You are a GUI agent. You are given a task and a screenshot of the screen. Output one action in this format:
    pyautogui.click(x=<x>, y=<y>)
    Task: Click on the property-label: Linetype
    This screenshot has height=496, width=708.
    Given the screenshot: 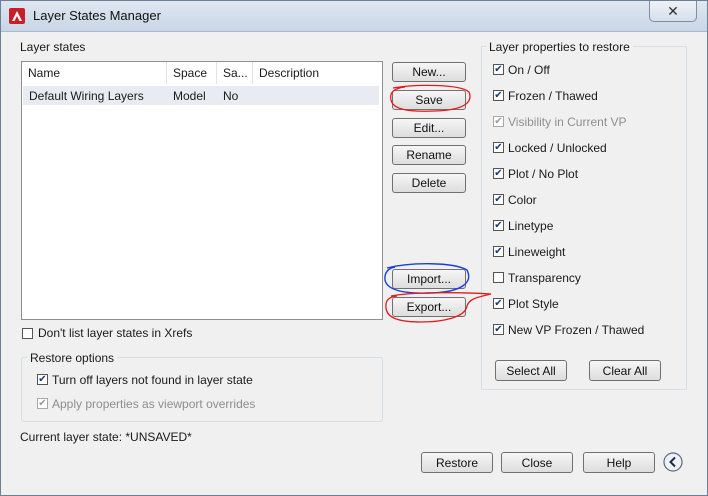 What is the action you would take?
    pyautogui.click(x=531, y=226)
    